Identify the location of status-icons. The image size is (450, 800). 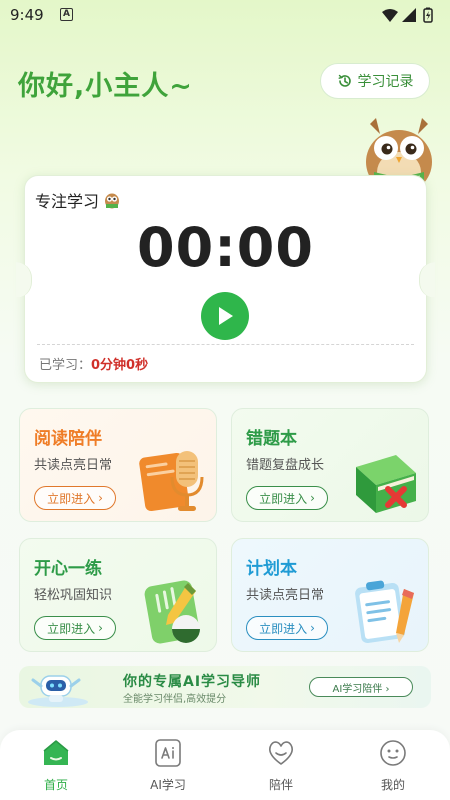
(407, 15).